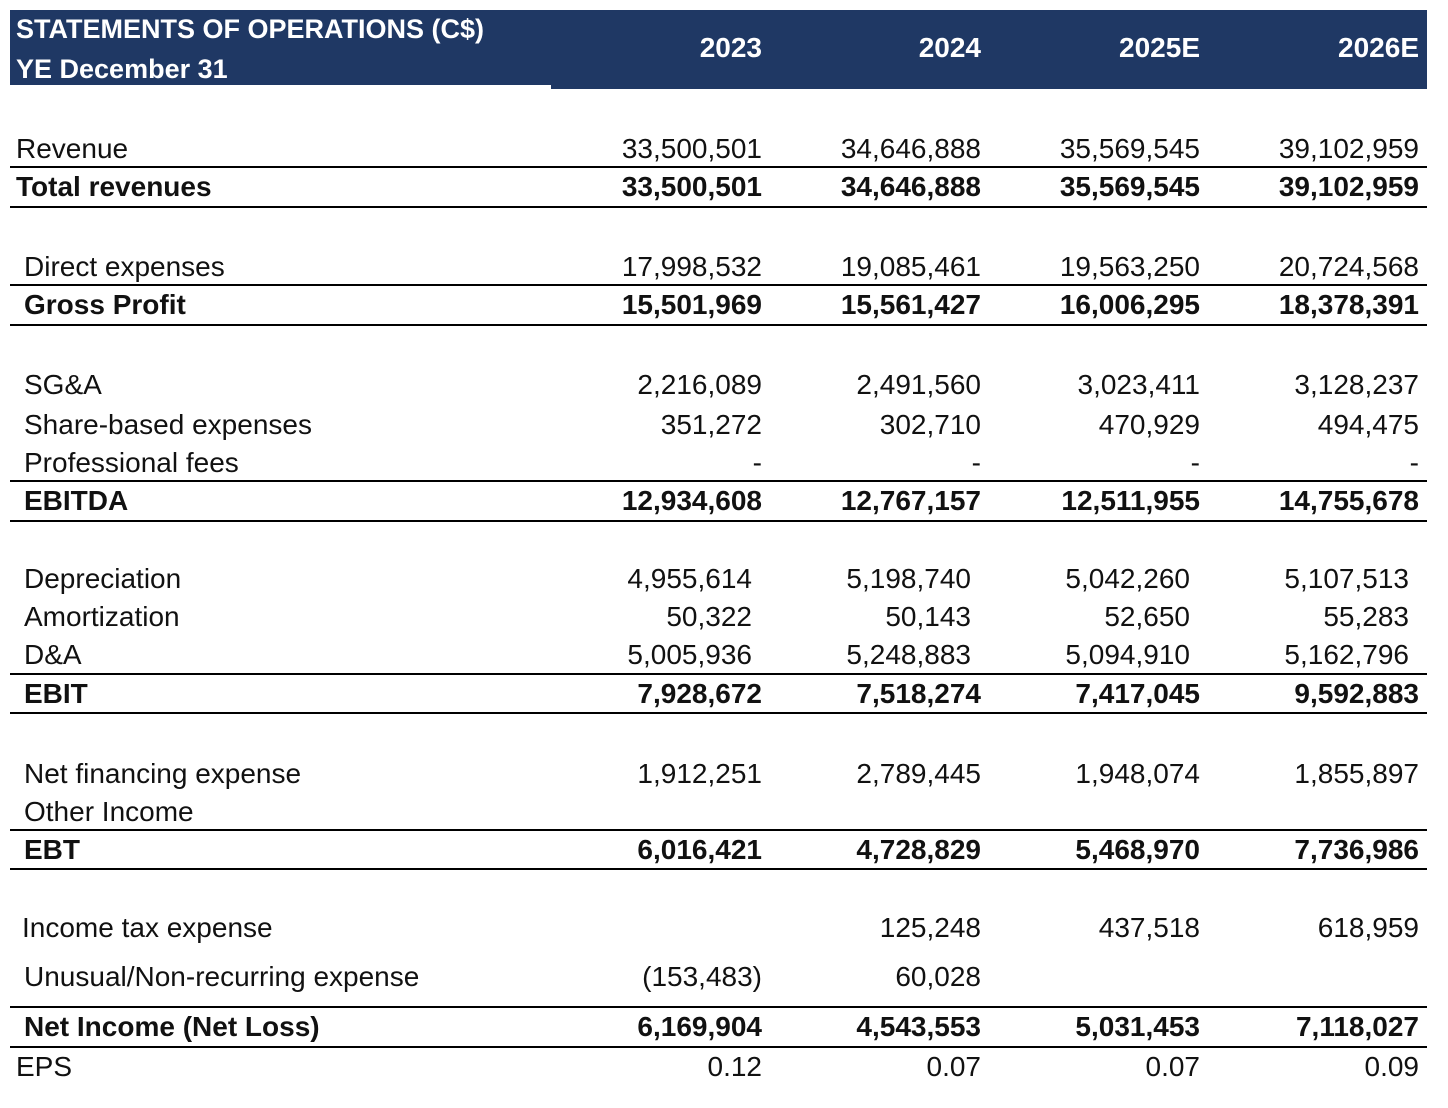 The height and width of the screenshot is (1108, 1448). What do you see at coordinates (730, 47) in the screenshot?
I see `column-header-2023: 2023` at bounding box center [730, 47].